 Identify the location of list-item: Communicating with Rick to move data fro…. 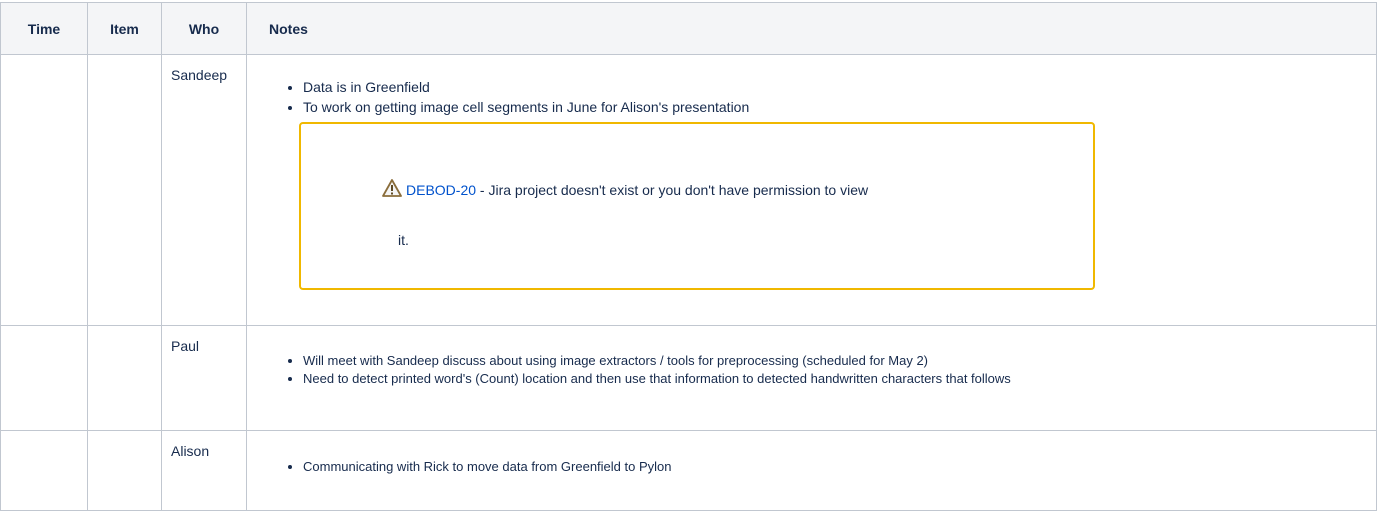
(839, 467).